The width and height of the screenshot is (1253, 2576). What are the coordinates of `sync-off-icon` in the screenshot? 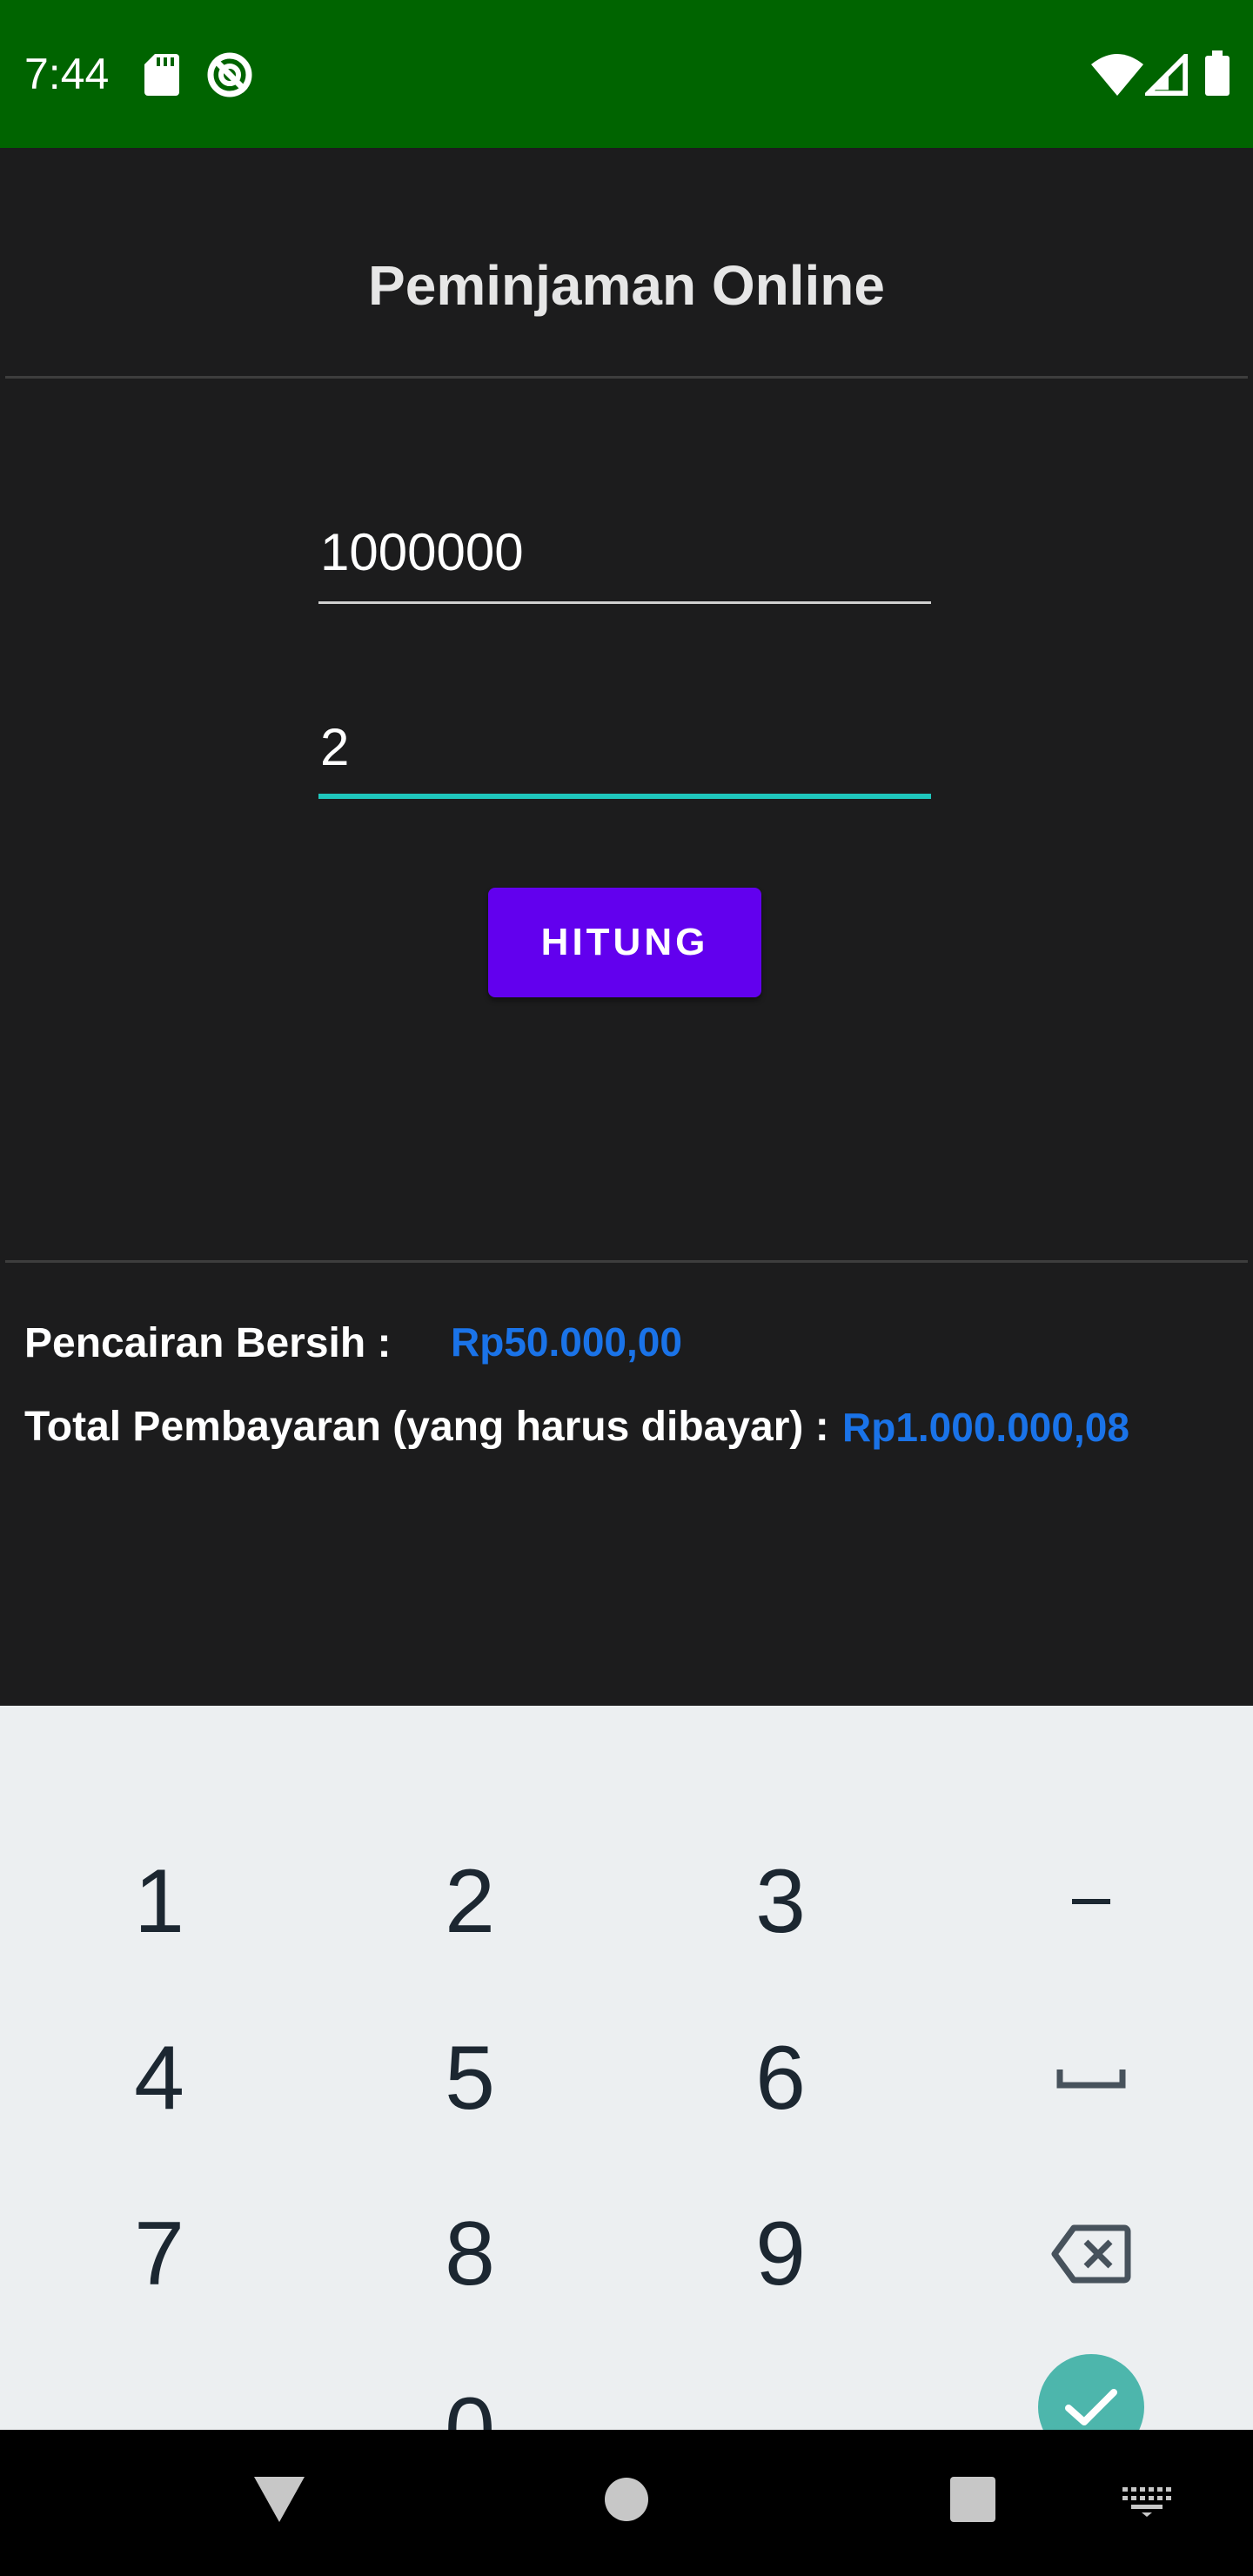 It's located at (229, 74).